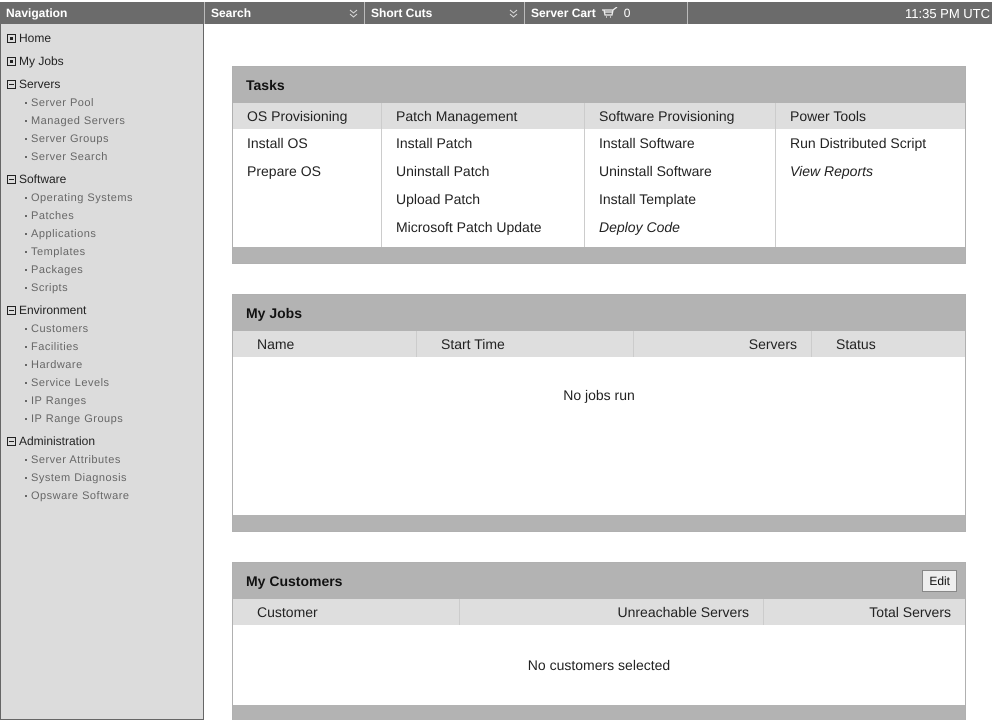  I want to click on nav-link: Environment, so click(52, 310).